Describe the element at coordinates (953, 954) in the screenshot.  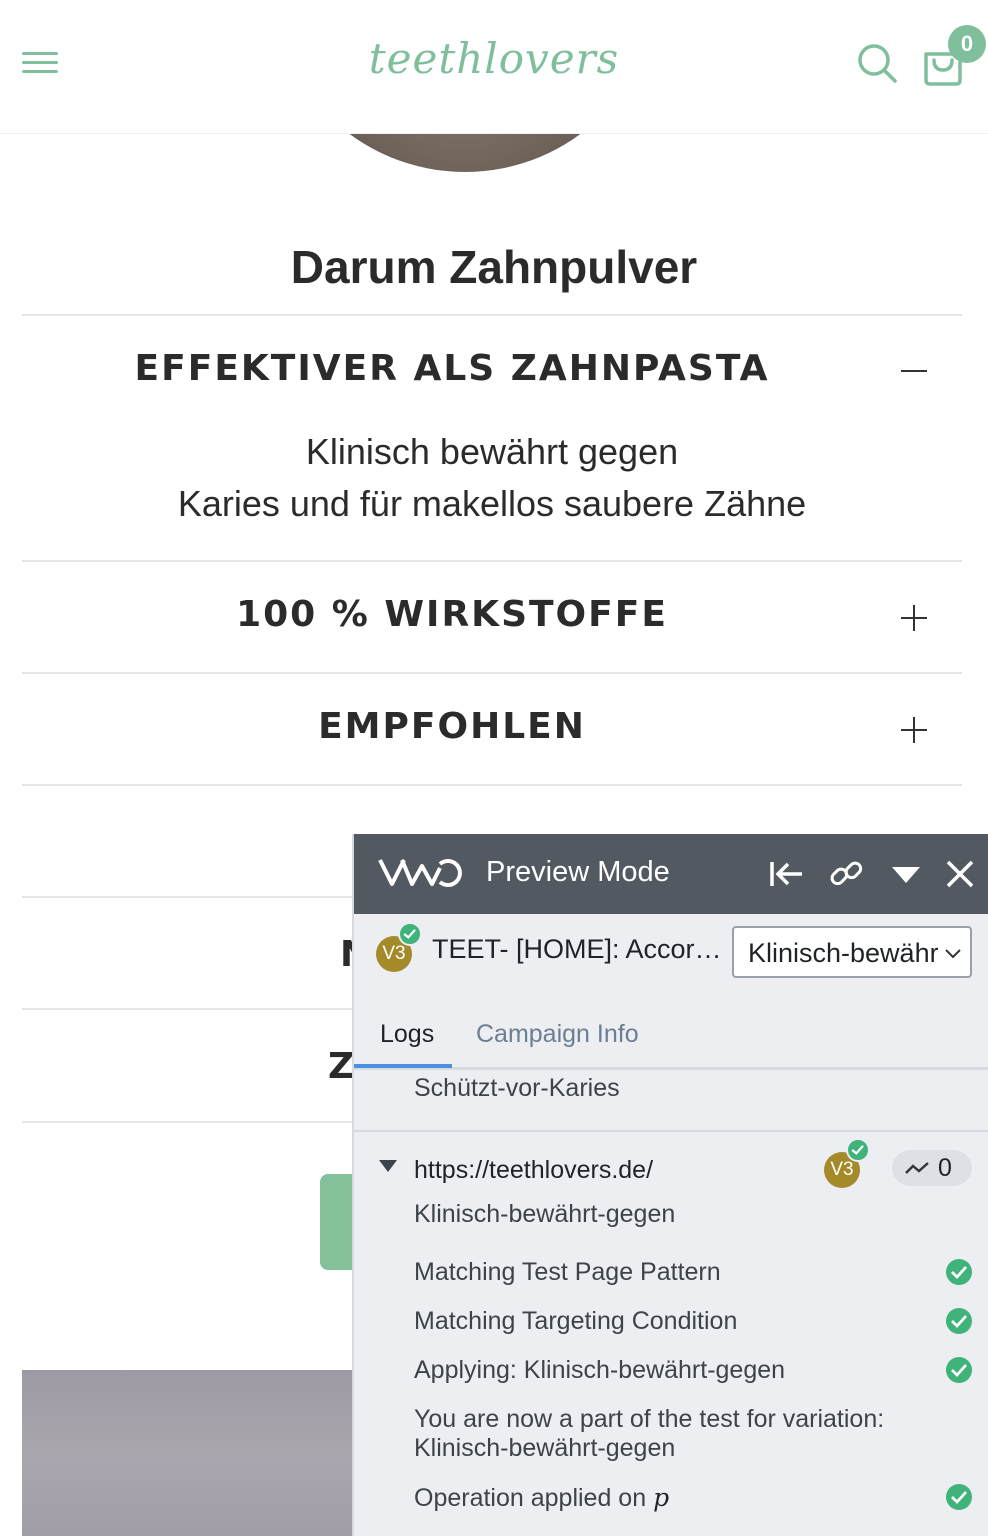
I see `chevron-down-icon` at that location.